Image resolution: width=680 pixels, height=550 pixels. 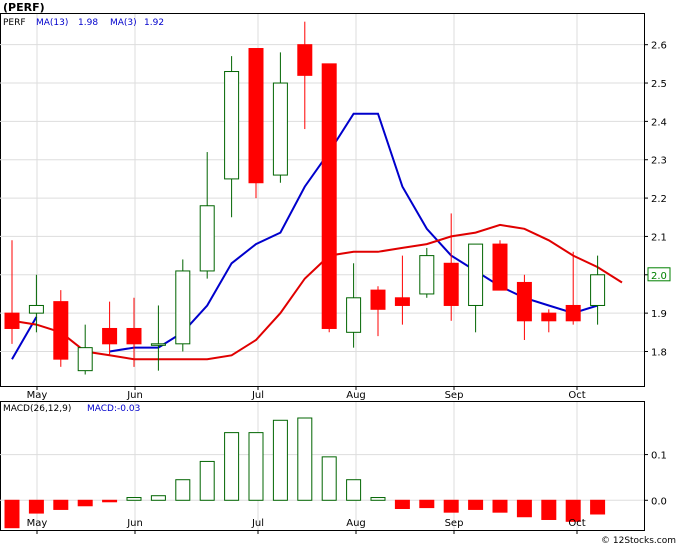 What do you see at coordinates (659, 237) in the screenshot?
I see `price-tick-label: 2.1` at bounding box center [659, 237].